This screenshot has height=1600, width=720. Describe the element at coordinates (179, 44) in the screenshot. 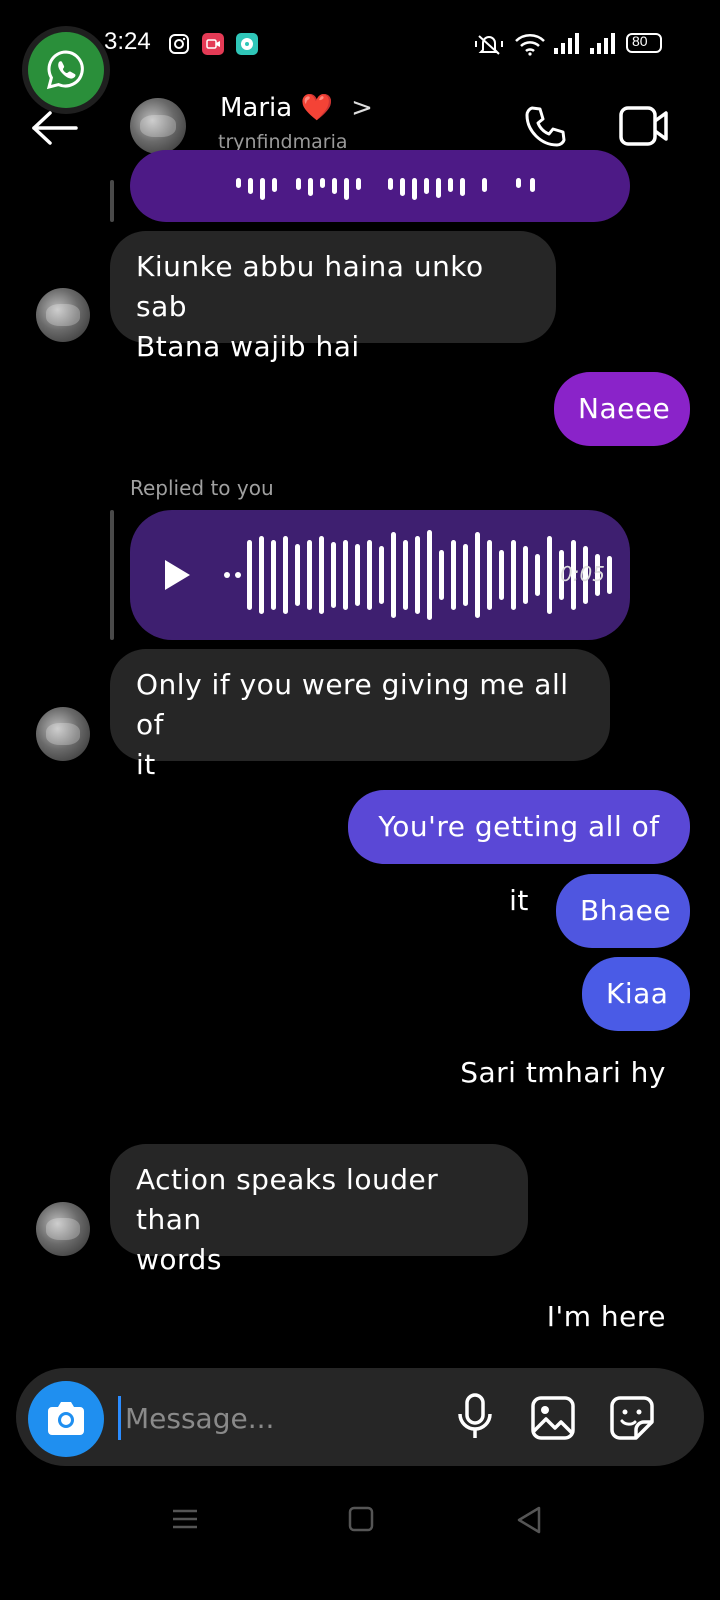

I see `instagram-icon` at that location.